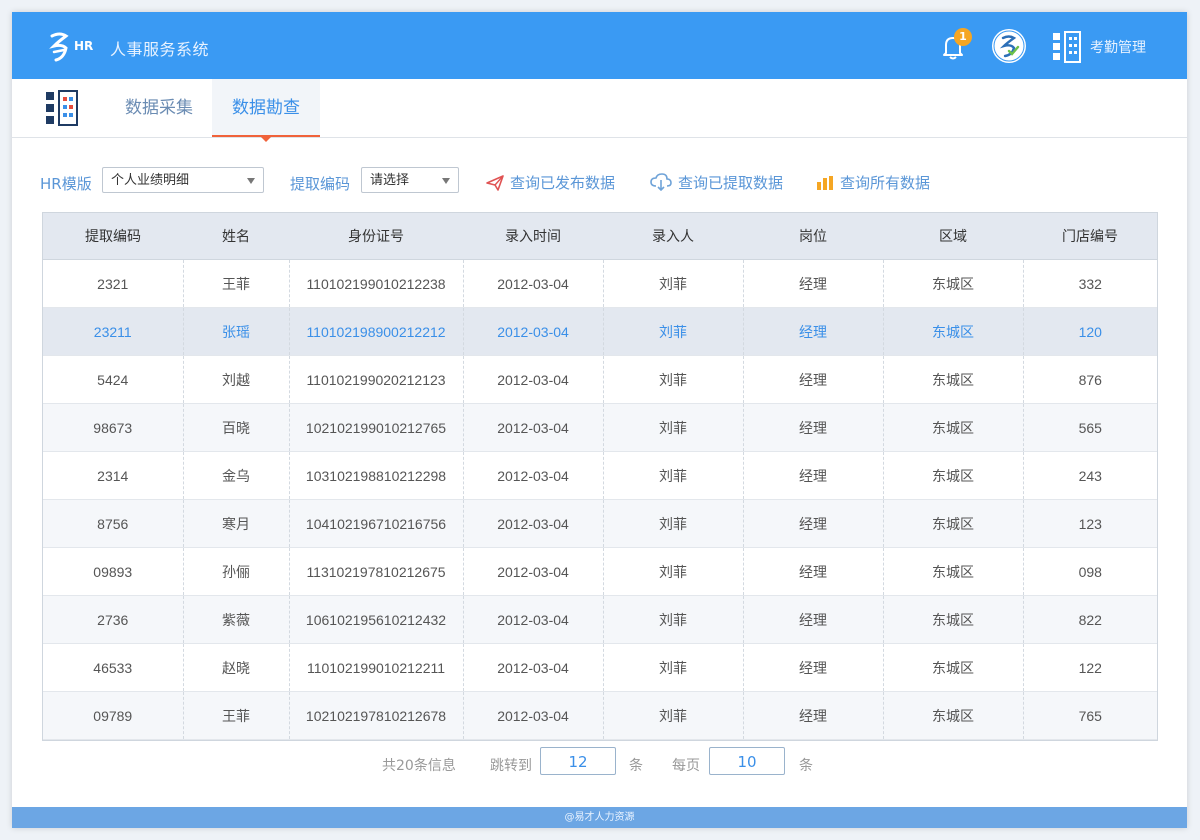  What do you see at coordinates (266, 108) in the screenshot?
I see `tab-data-inspection: 数据勘查` at bounding box center [266, 108].